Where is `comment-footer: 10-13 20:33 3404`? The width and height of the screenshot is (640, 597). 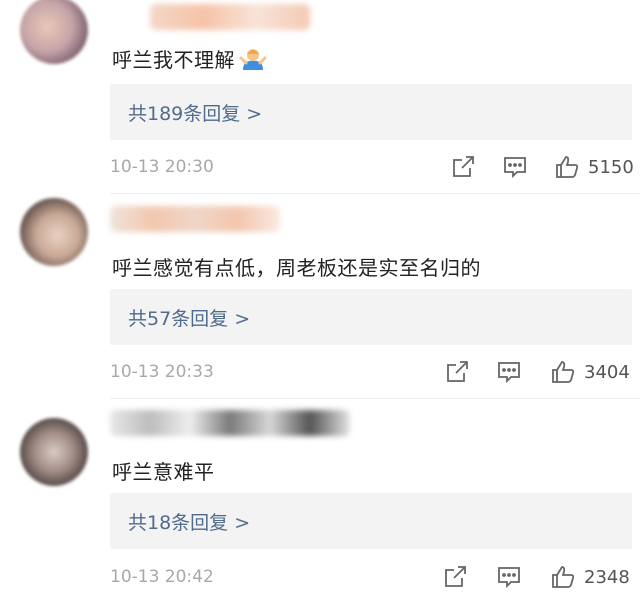
comment-footer: 10-13 20:33 3404 is located at coordinates (371, 374).